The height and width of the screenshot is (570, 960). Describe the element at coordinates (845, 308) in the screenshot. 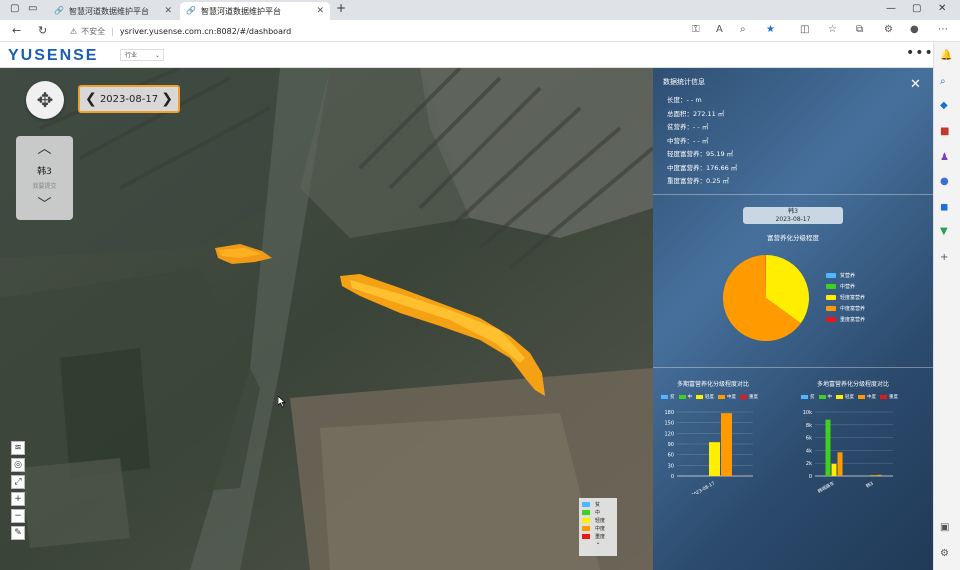

I see `pie-legend-item: 中度富营养` at that location.